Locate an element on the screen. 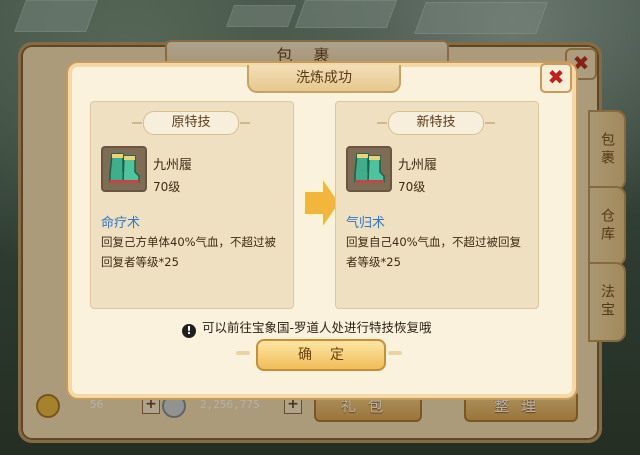  new-skill-name: 气归术 is located at coordinates (366, 223).